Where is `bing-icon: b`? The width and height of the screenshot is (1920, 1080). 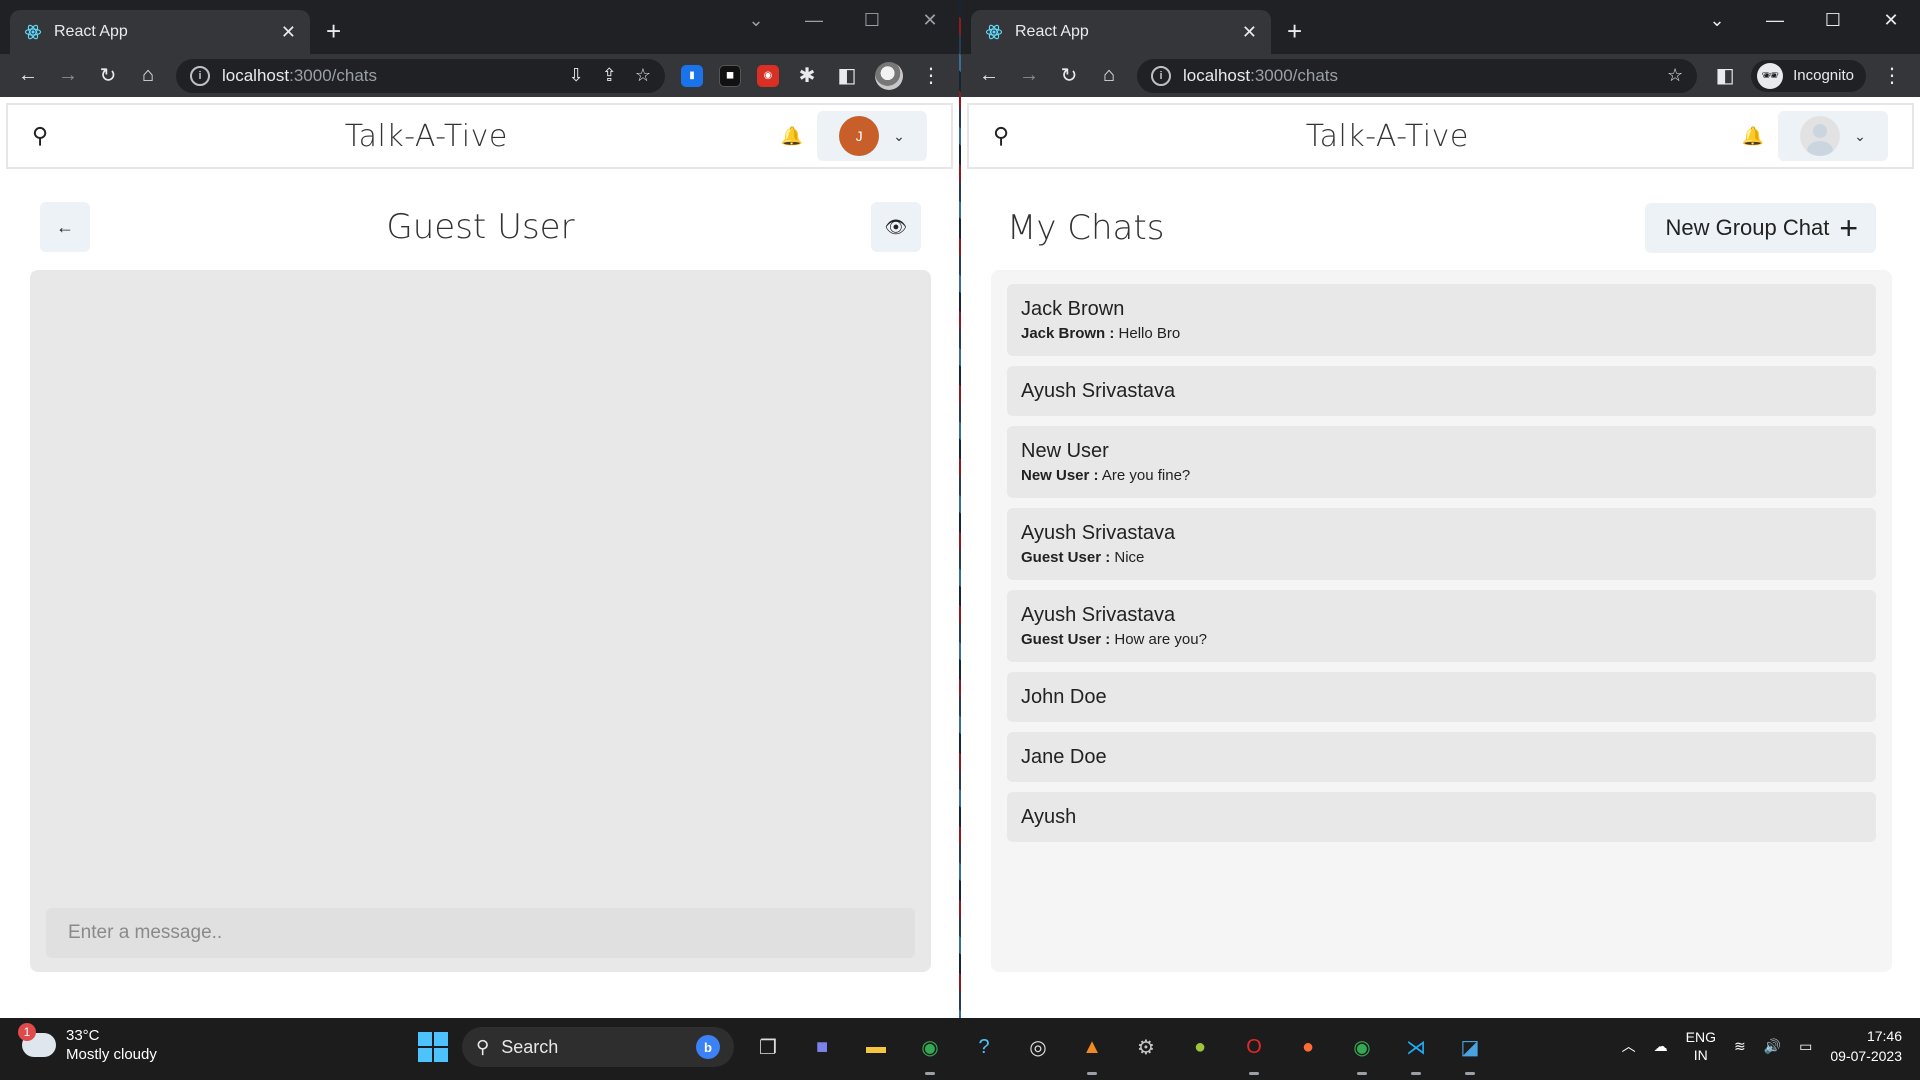
bing-icon: b is located at coordinates (708, 1047).